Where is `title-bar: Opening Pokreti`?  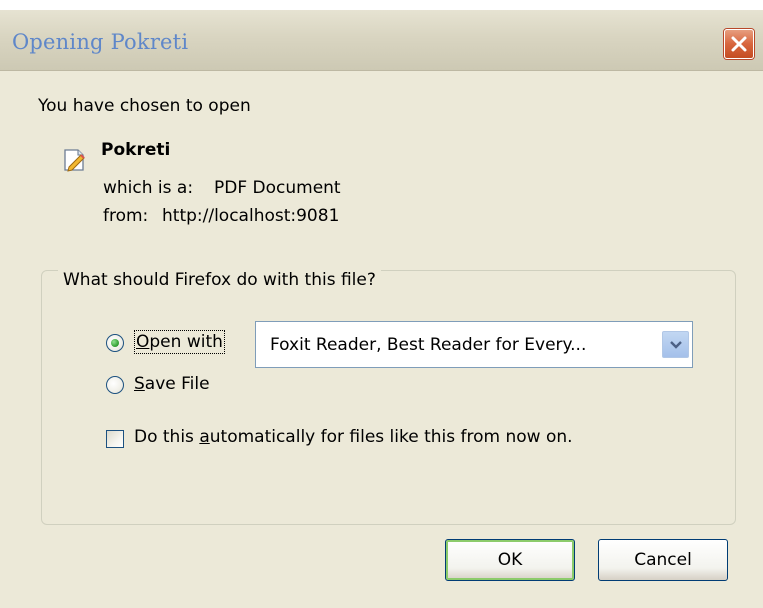
title-bar: Opening Pokreti is located at coordinates (381, 40).